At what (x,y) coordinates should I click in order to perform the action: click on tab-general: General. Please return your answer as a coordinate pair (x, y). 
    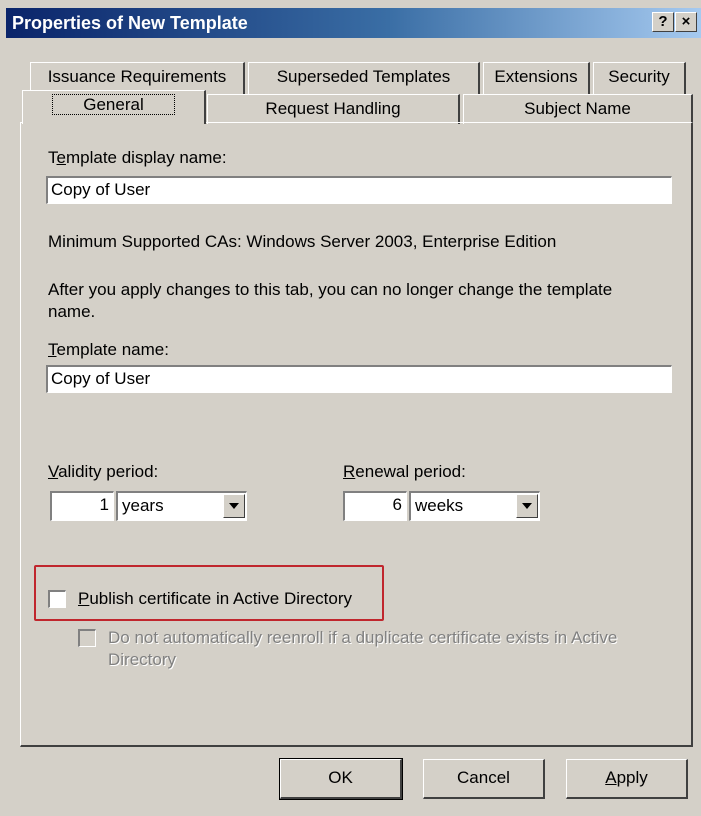
    Looking at the image, I should click on (114, 107).